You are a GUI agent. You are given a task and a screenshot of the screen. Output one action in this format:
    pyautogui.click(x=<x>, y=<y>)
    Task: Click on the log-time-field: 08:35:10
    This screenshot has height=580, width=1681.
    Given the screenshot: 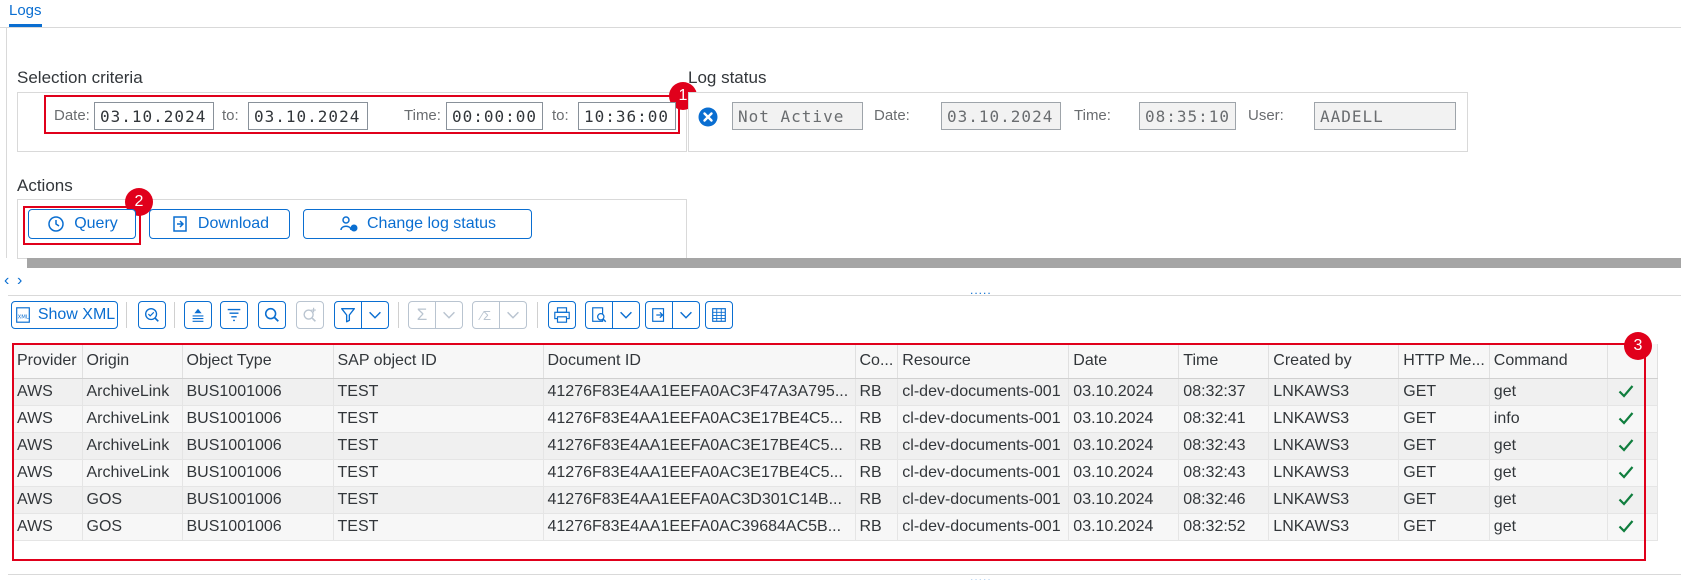 What is the action you would take?
    pyautogui.click(x=1187, y=116)
    